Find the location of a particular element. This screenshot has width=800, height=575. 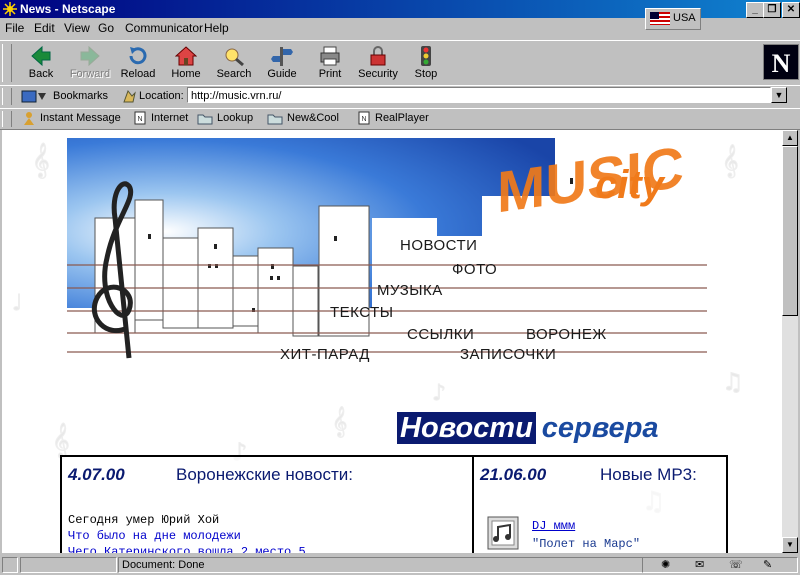

navigator-icon: ✺ is located at coordinates (665, 564).